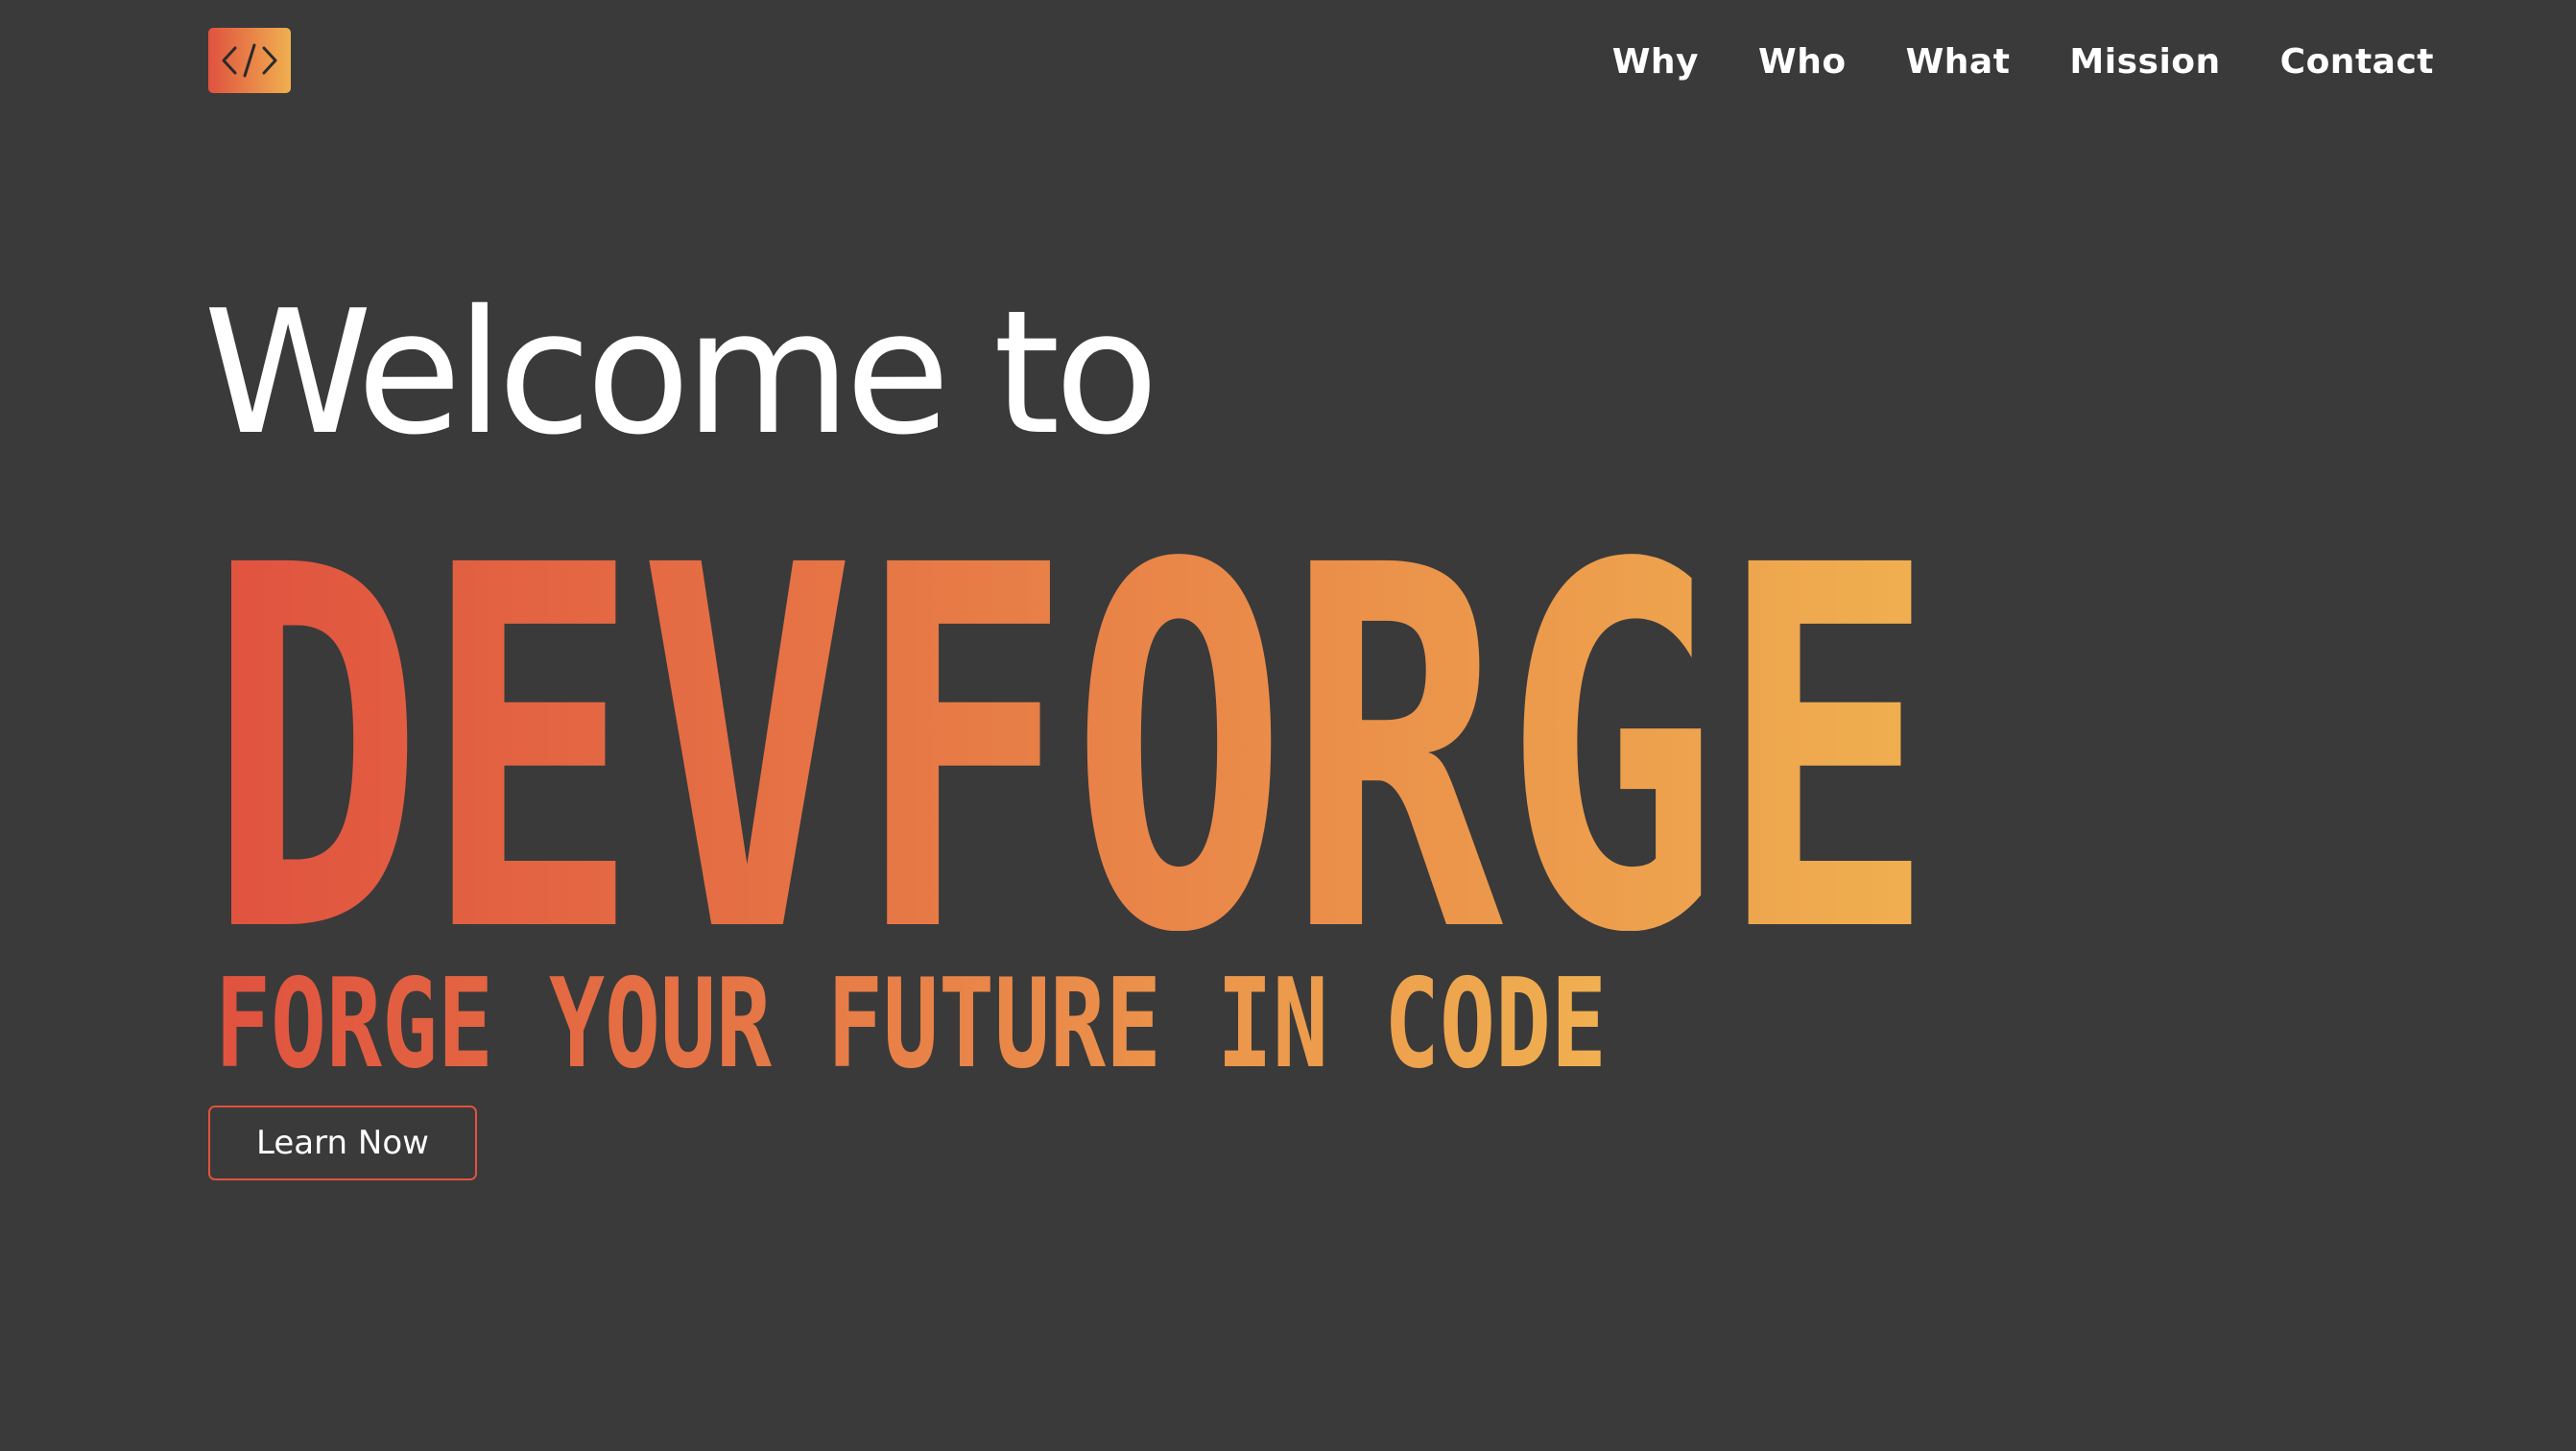  Describe the element at coordinates (342, 1143) in the screenshot. I see `learn-now-button: Learn Now` at that location.